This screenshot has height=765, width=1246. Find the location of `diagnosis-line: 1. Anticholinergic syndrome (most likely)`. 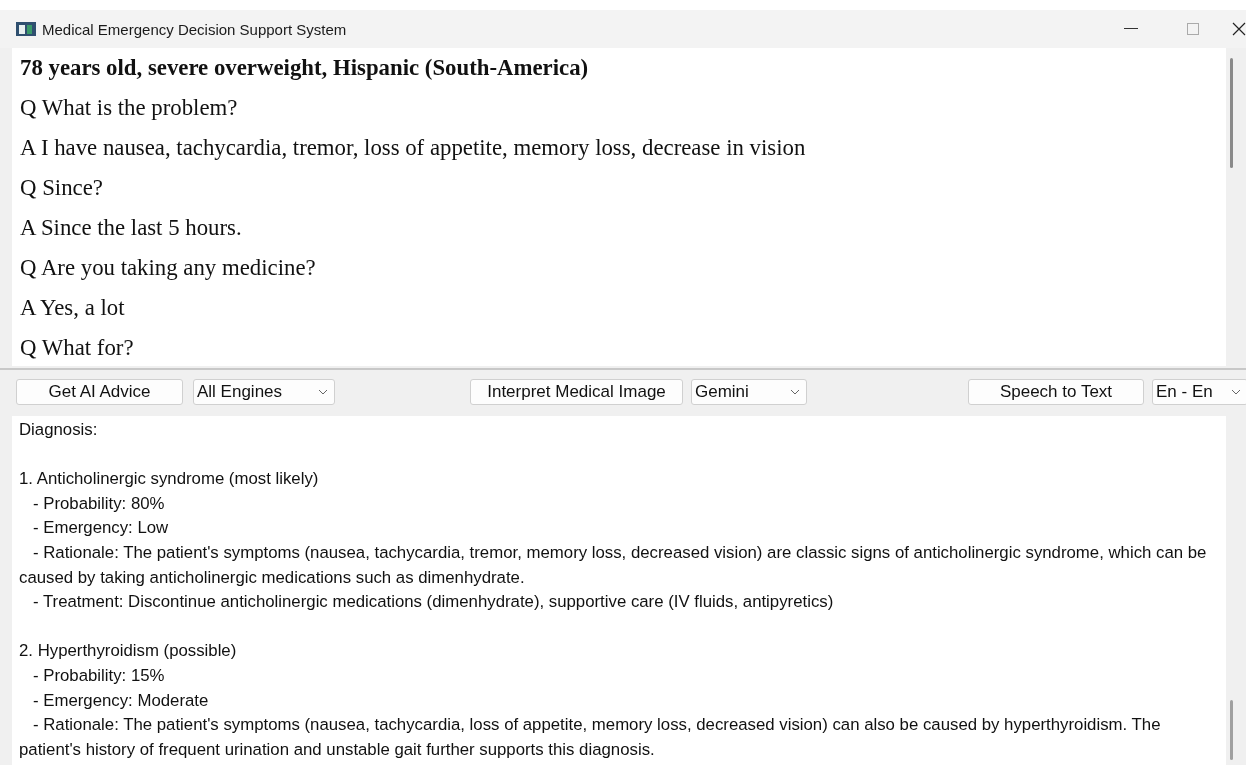

diagnosis-line: 1. Anticholinergic syndrome (most likely) is located at coordinates (169, 479).